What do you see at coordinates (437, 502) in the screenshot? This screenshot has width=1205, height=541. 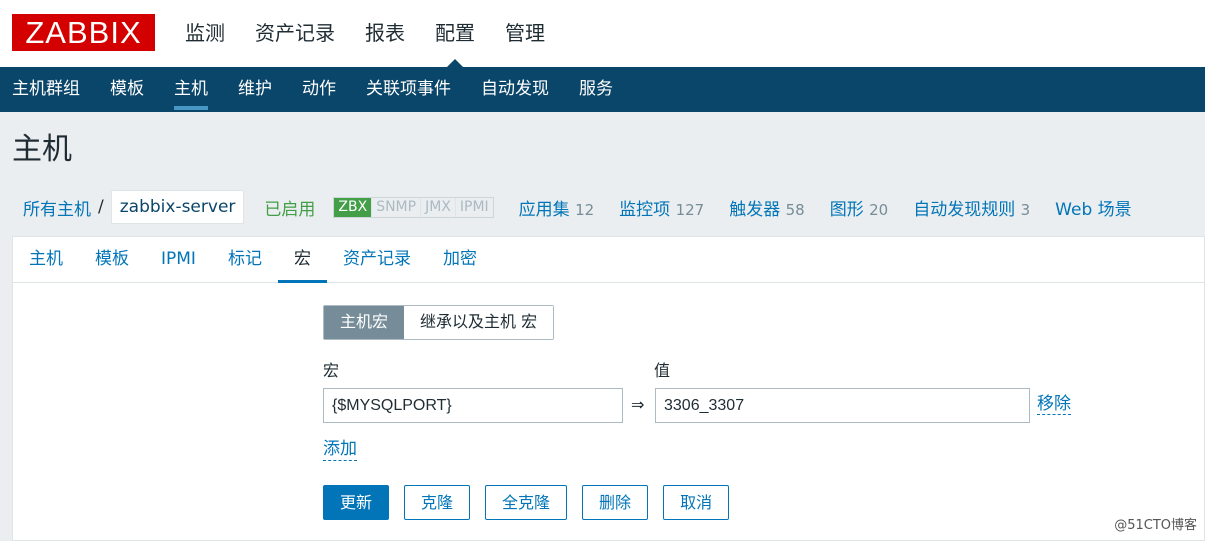 I see `clone-button: 克隆` at bounding box center [437, 502].